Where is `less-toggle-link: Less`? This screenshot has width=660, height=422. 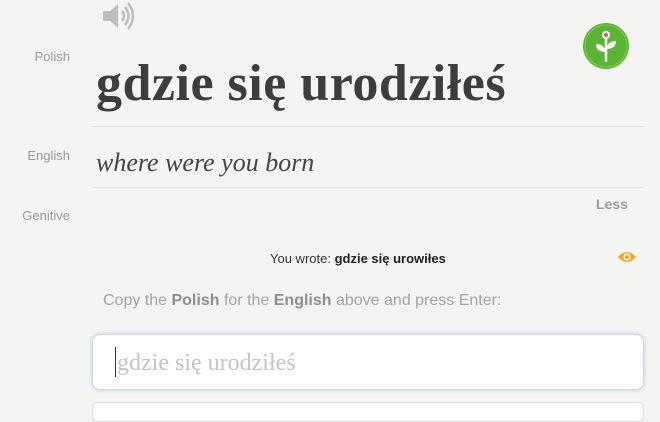 less-toggle-link: Less is located at coordinates (612, 204).